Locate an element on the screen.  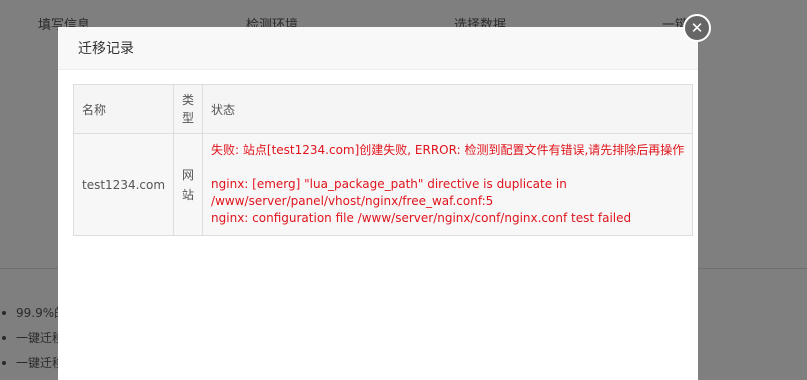
column-header-type-char: 型 is located at coordinates (188, 118).